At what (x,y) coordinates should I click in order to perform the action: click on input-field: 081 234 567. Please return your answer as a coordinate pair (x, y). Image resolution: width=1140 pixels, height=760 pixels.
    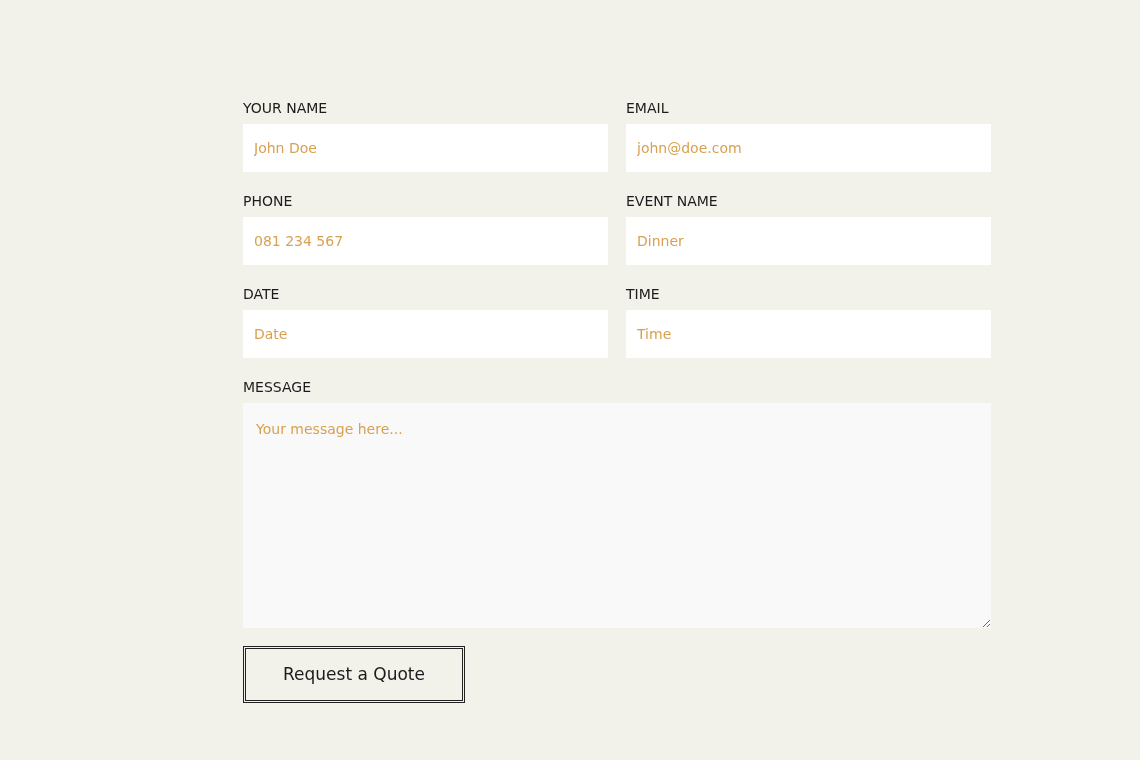
    Looking at the image, I should click on (425, 241).